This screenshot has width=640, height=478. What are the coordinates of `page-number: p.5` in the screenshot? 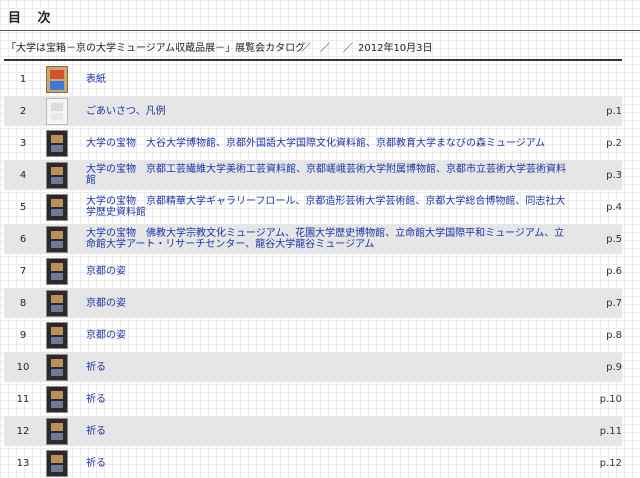 It's located at (614, 239).